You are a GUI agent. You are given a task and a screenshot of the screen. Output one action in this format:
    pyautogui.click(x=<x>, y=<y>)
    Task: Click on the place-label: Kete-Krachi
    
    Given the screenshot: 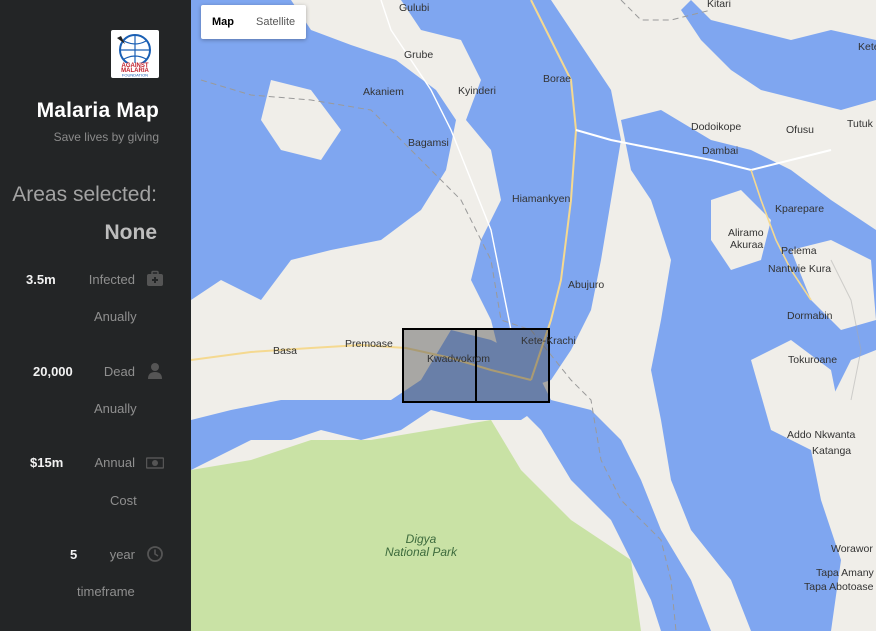 What is the action you would take?
    pyautogui.click(x=548, y=341)
    